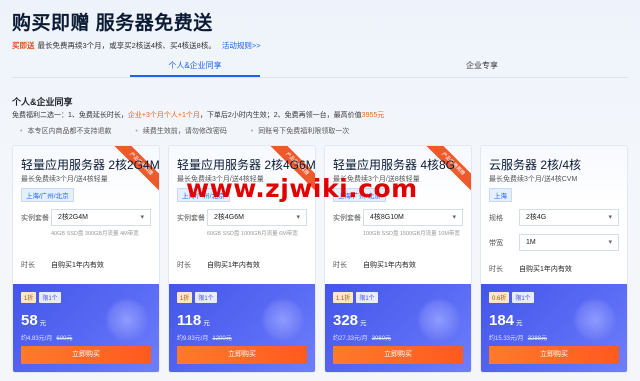 The width and height of the screenshot is (640, 381). Describe the element at coordinates (280, 115) in the screenshot. I see `rule-text-b: ，下单后2小时内生效；2、免费再领一台，最高价值` at that location.